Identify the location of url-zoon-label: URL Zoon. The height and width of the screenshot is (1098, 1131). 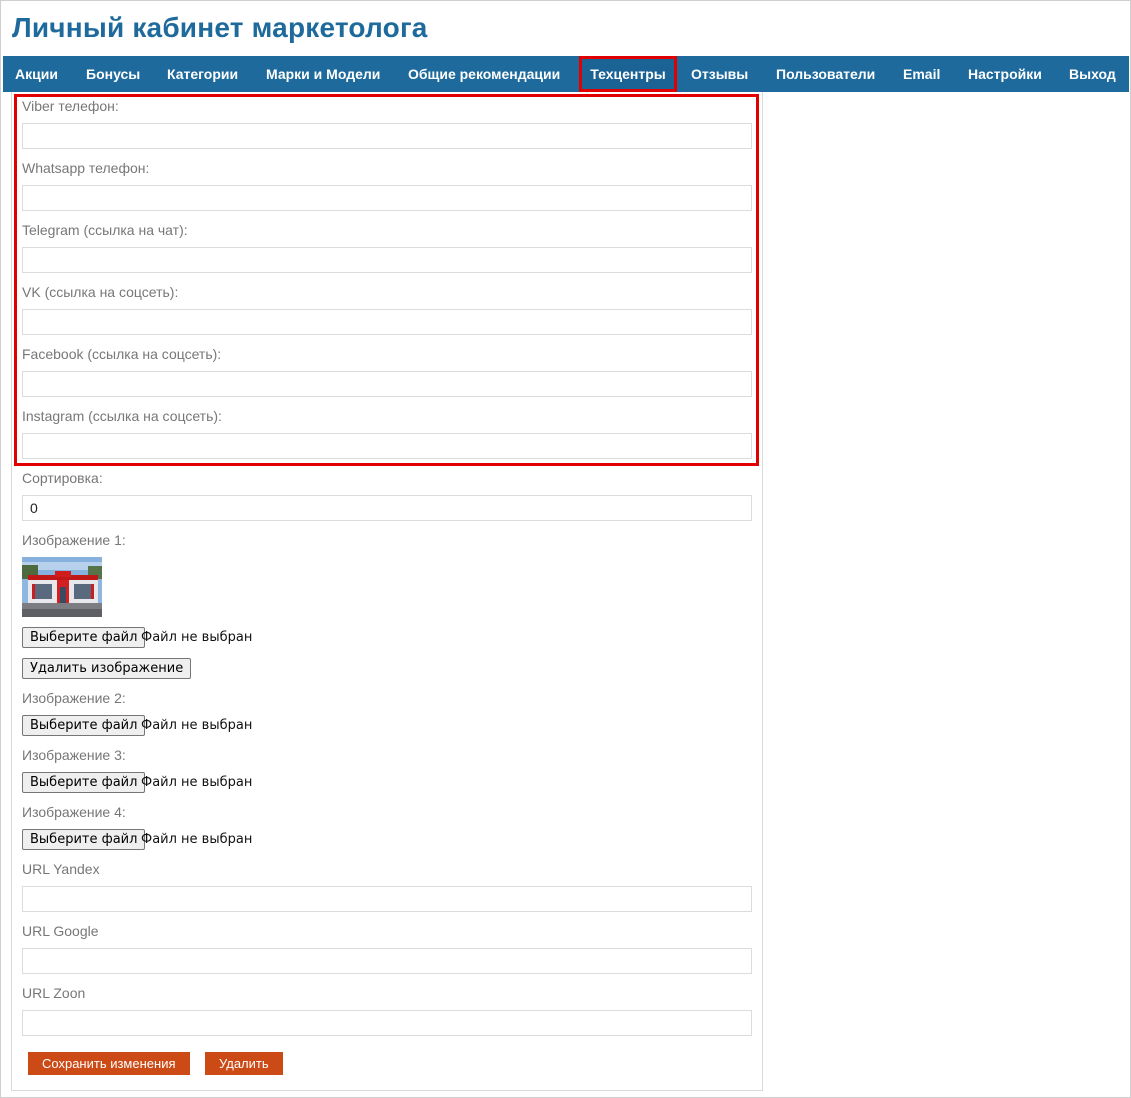
(54, 993).